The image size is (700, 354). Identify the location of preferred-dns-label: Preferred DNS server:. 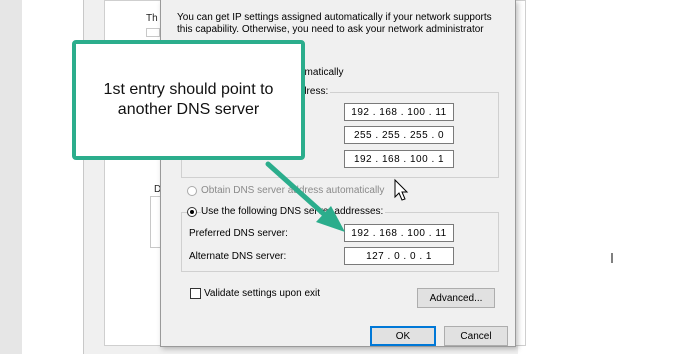
(238, 233).